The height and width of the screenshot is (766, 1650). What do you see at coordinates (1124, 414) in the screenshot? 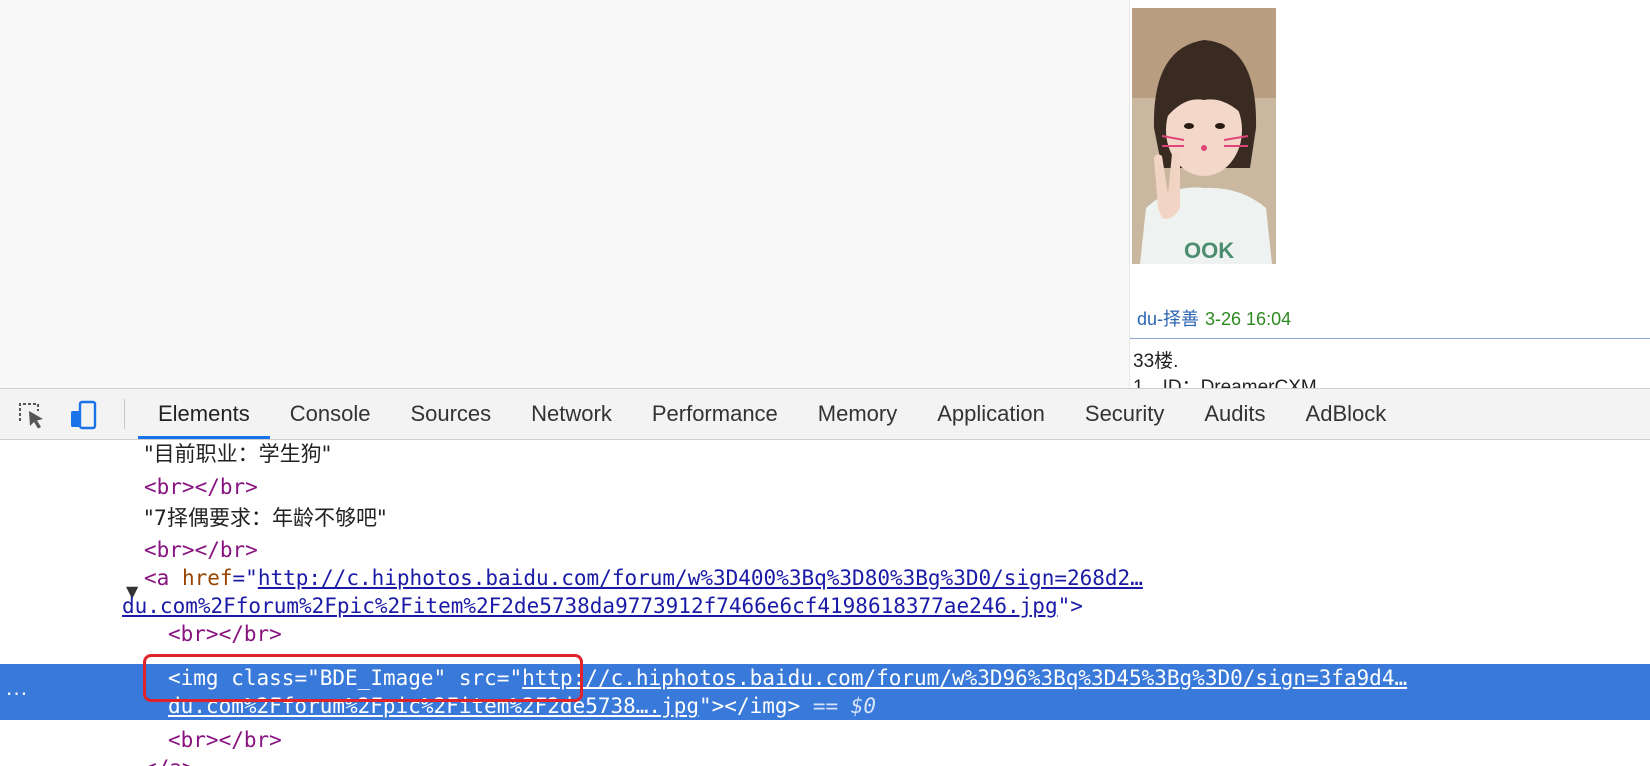
I see `tab-security: Security` at bounding box center [1124, 414].